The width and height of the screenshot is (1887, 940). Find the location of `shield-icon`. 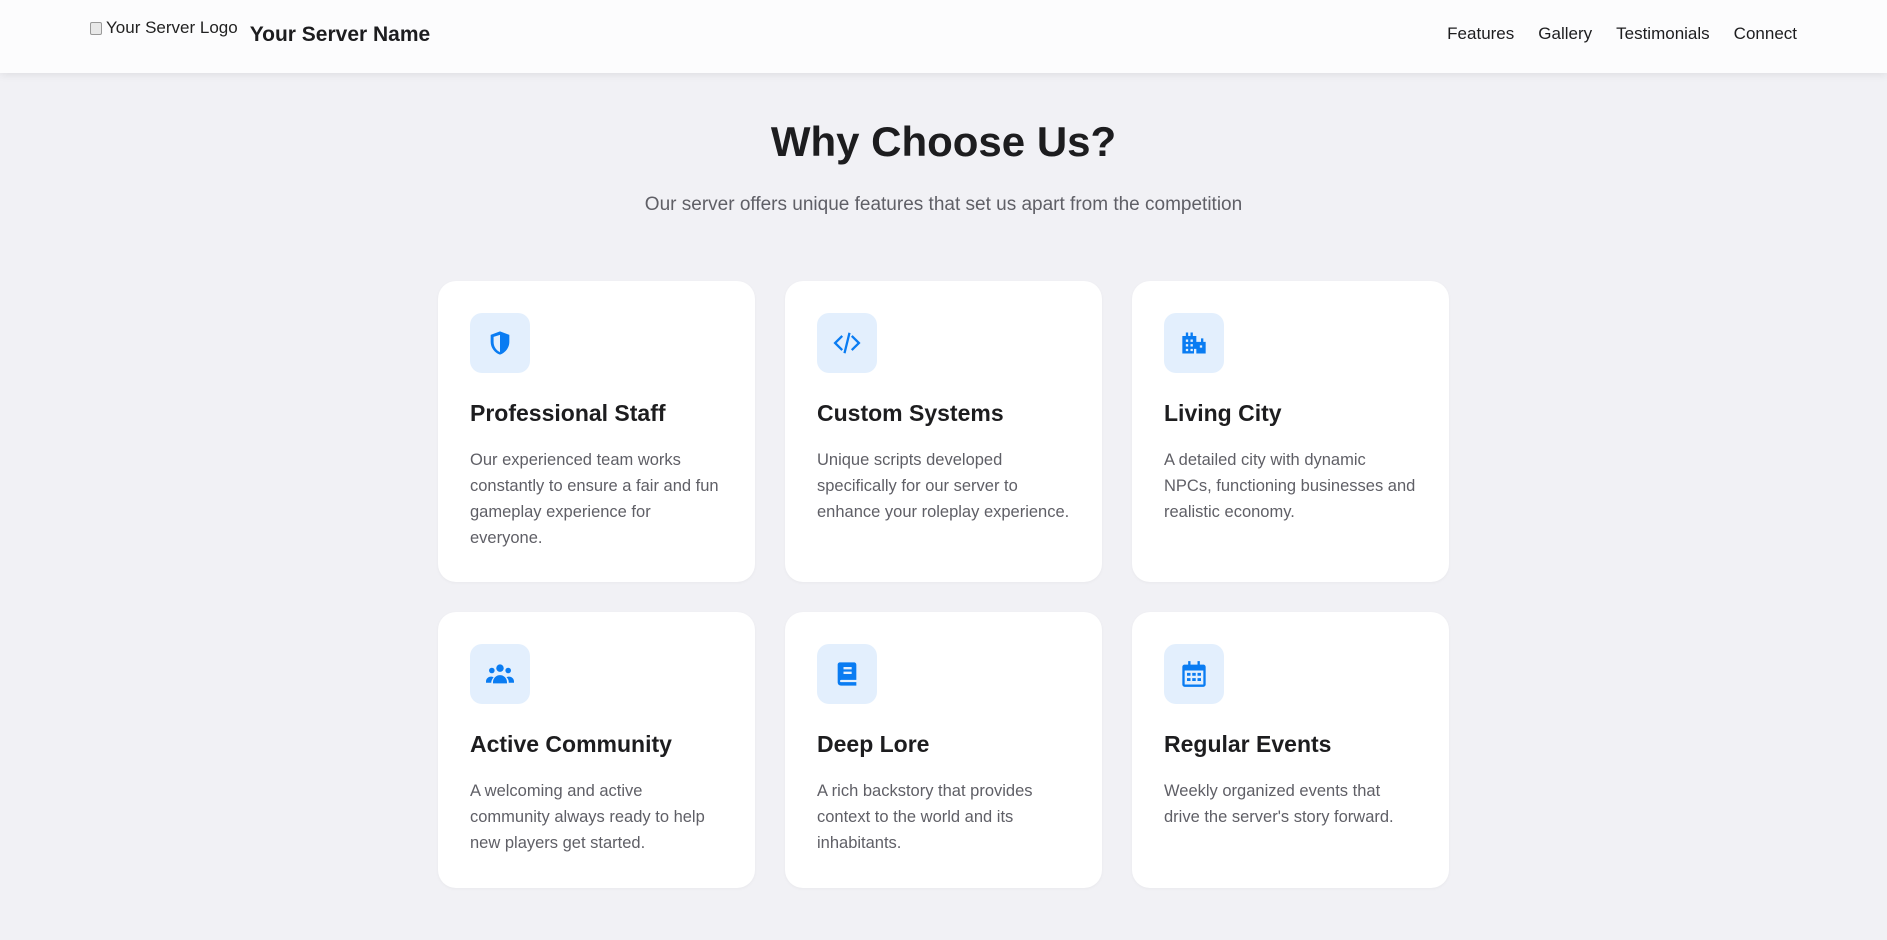

shield-icon is located at coordinates (500, 343).